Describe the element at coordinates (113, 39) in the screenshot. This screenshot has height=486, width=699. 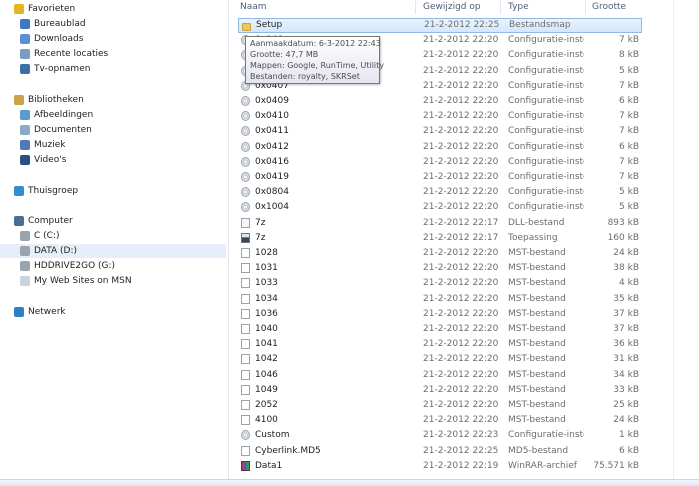
I see `nav-item-downloads: Downloads` at that location.